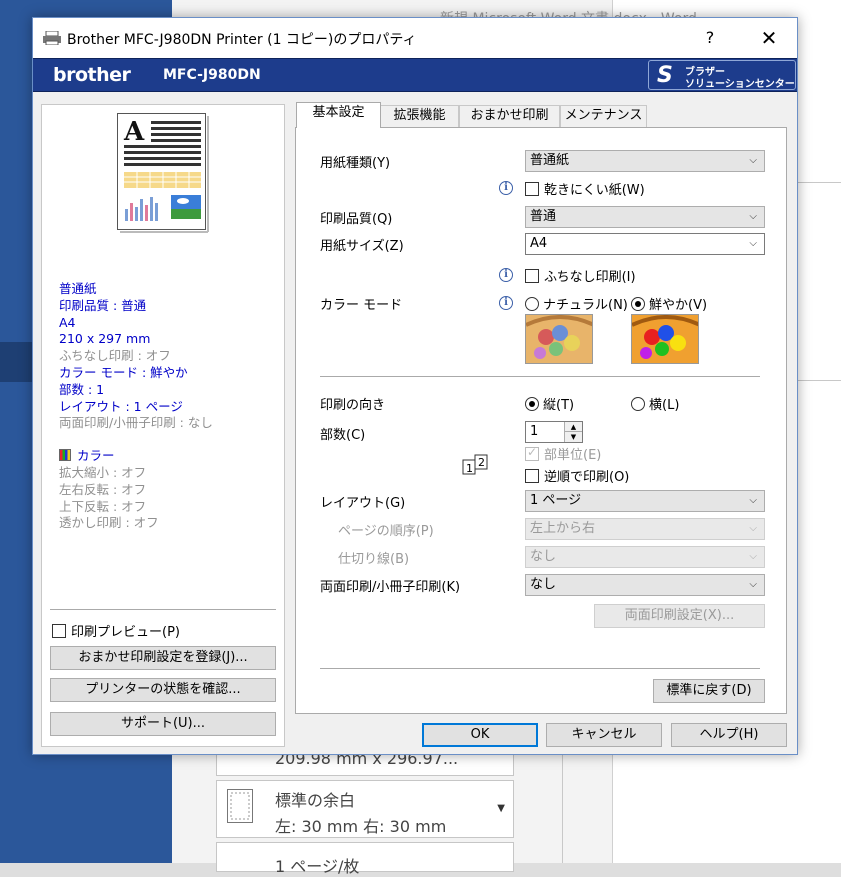  What do you see at coordinates (710, 38) in the screenshot?
I see `help-button: ?` at bounding box center [710, 38].